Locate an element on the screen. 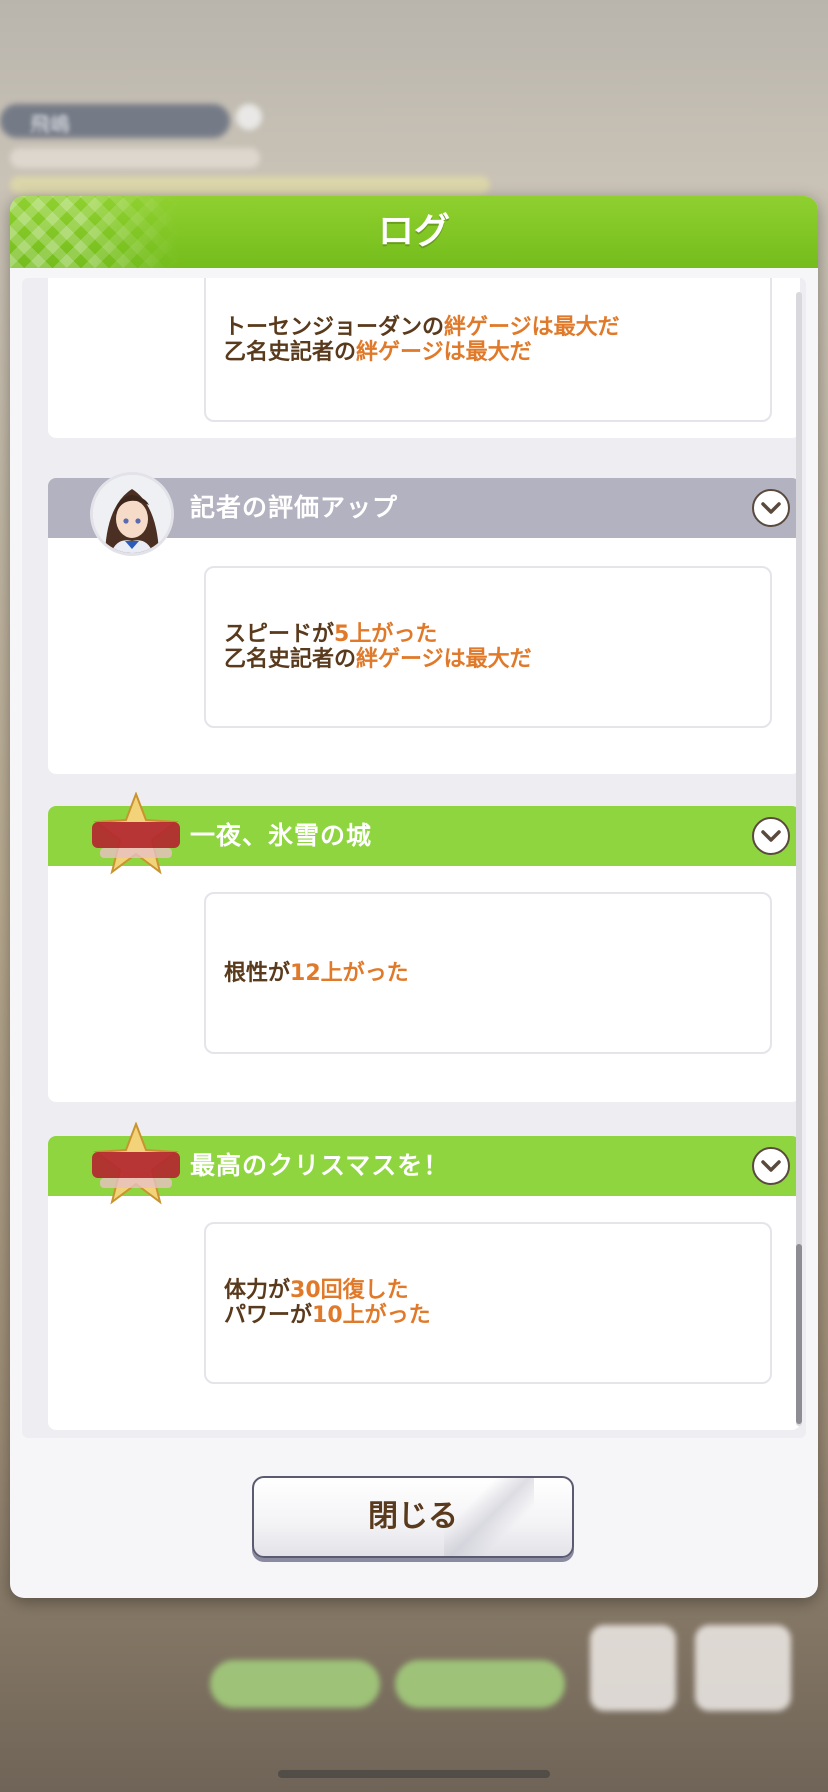 The height and width of the screenshot is (1792, 828). background-progress-strip is located at coordinates (250, 185).